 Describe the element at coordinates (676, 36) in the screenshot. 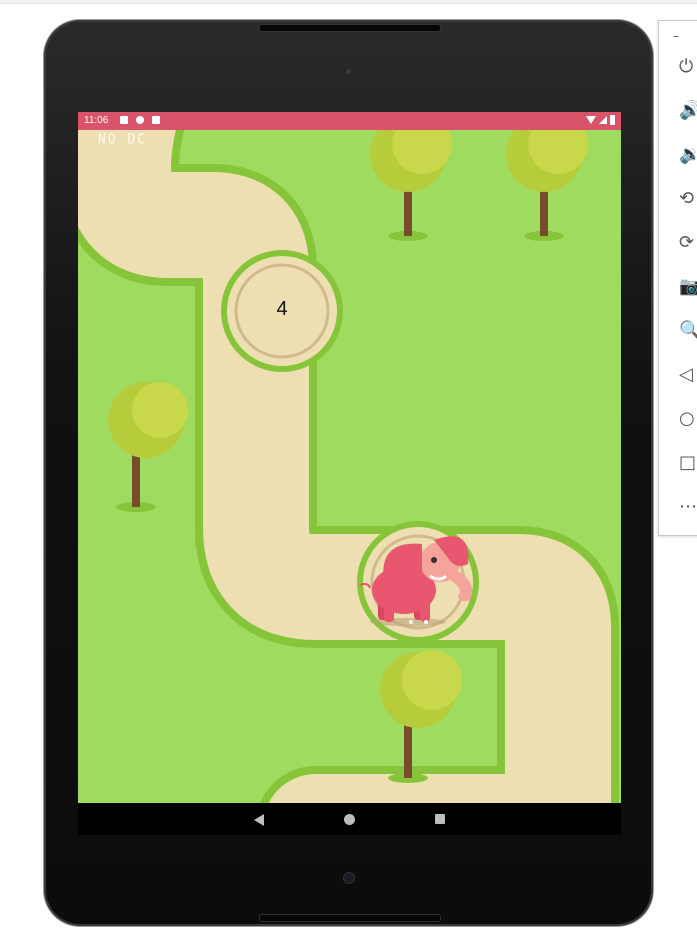

I see `minimize-button: –` at that location.